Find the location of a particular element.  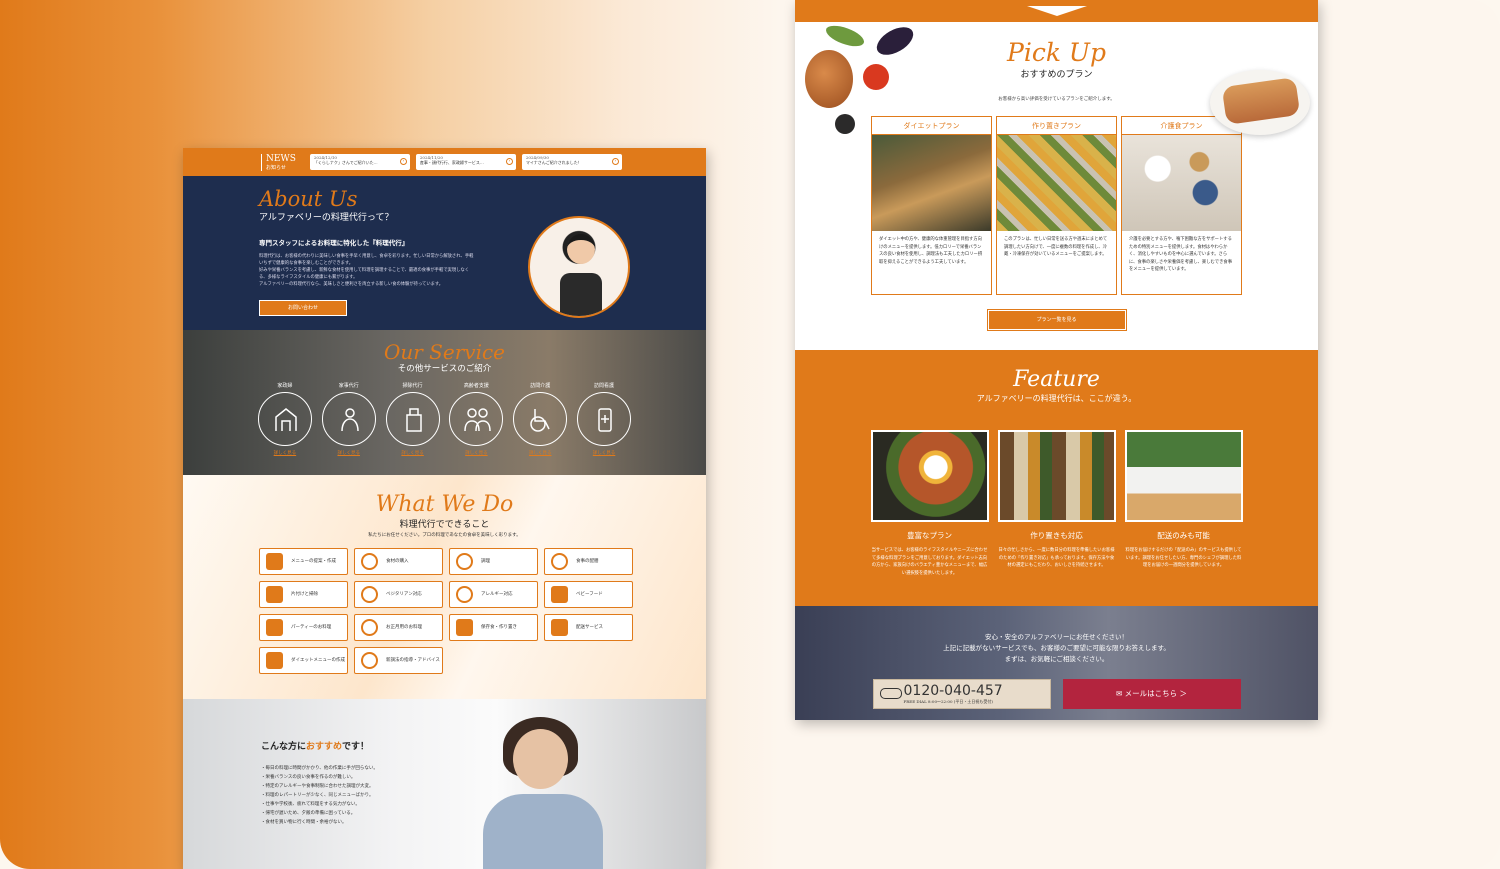

wwd-label: 食事の配膳 is located at coordinates (587, 561).